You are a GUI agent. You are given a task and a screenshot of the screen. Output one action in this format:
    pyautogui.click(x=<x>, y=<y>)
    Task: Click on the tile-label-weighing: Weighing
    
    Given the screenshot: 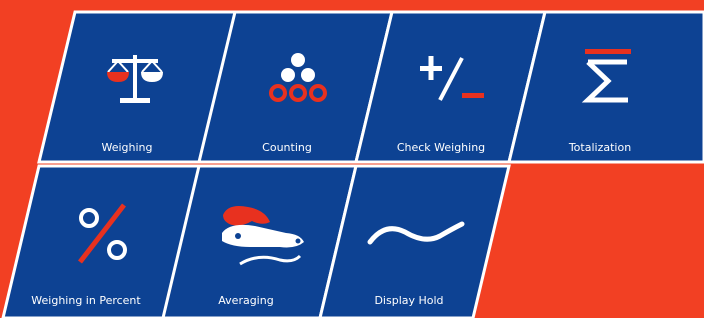 What is the action you would take?
    pyautogui.click(x=127, y=147)
    